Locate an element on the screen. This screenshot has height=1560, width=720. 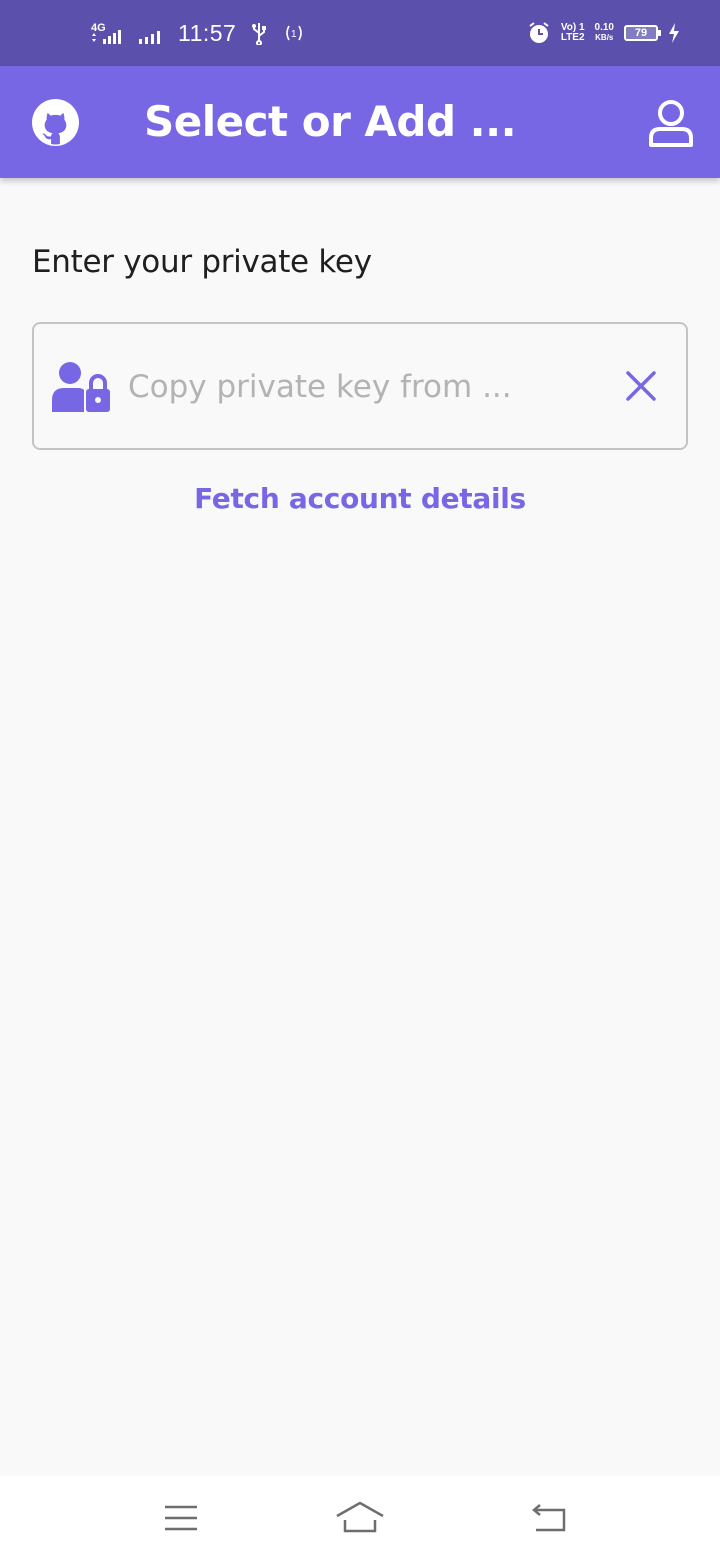
status-bar: 4G 11:57 1 Vo) 1 LTE2 0.10 KB/s 79 is located at coordinates (360, 33).